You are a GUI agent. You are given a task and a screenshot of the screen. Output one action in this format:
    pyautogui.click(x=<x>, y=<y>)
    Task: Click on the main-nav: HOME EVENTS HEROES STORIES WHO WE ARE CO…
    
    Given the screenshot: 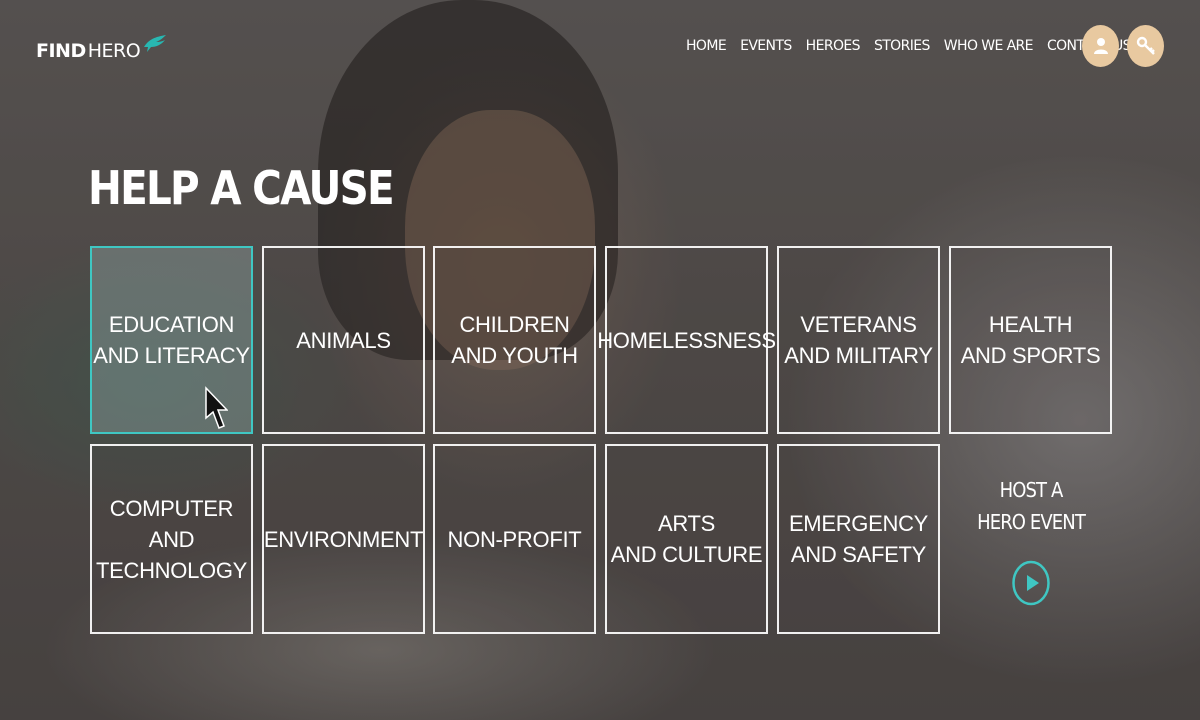 What is the action you would take?
    pyautogui.click(x=915, y=46)
    